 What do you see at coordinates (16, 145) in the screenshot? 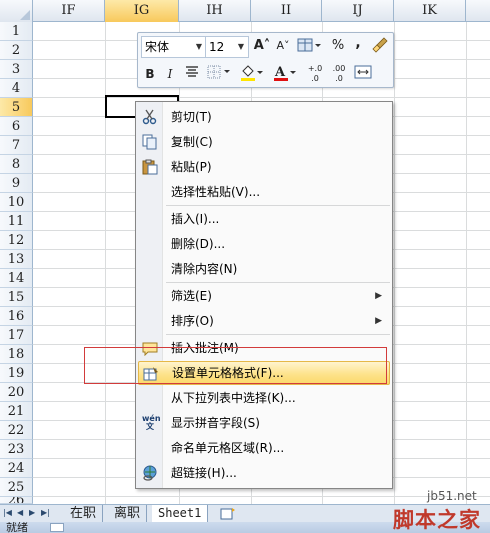
I see `row-header: 7` at bounding box center [16, 145].